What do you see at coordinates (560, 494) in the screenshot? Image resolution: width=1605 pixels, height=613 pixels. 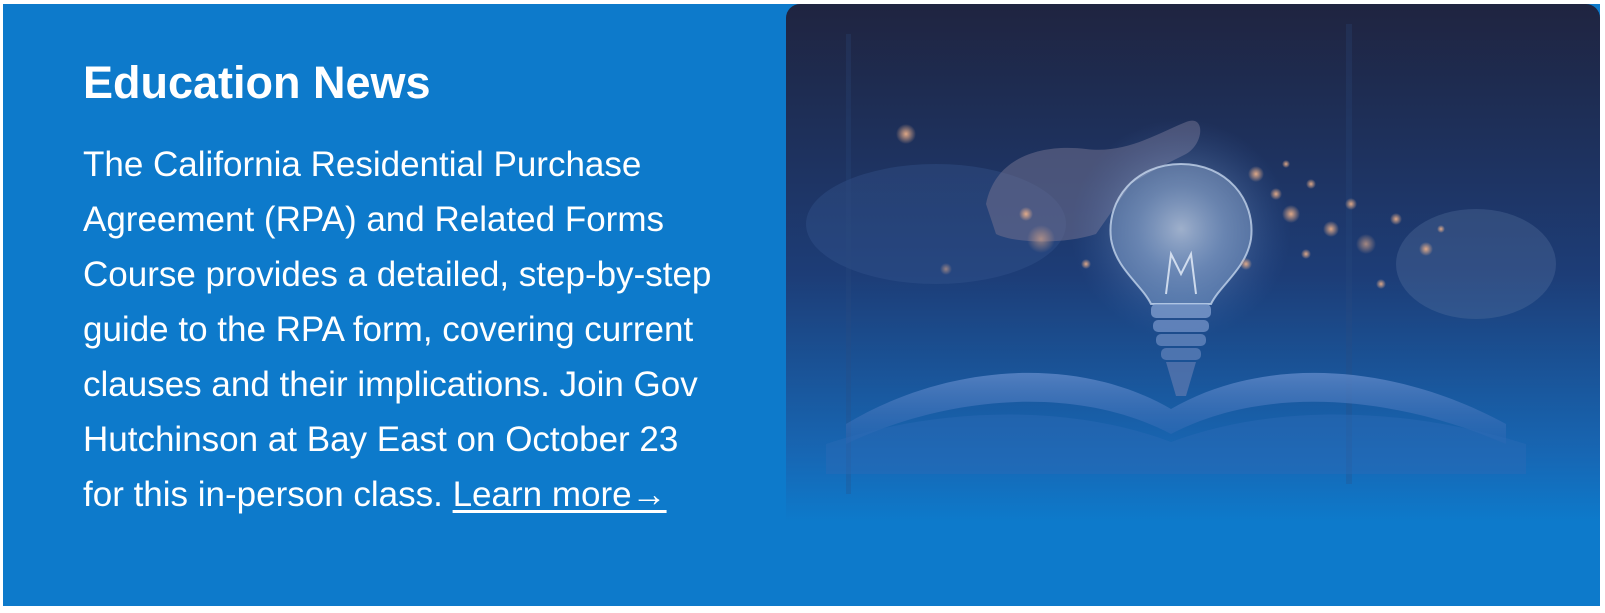 I see `learn-more-link: Learn more→` at bounding box center [560, 494].